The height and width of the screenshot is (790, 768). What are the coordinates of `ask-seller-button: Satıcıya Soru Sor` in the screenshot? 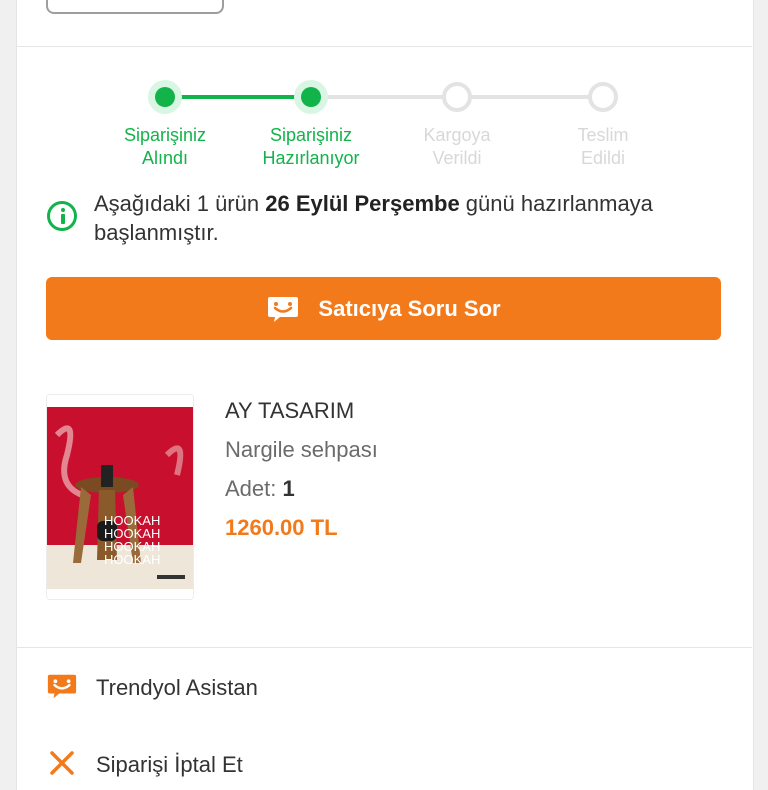 It's located at (383, 308).